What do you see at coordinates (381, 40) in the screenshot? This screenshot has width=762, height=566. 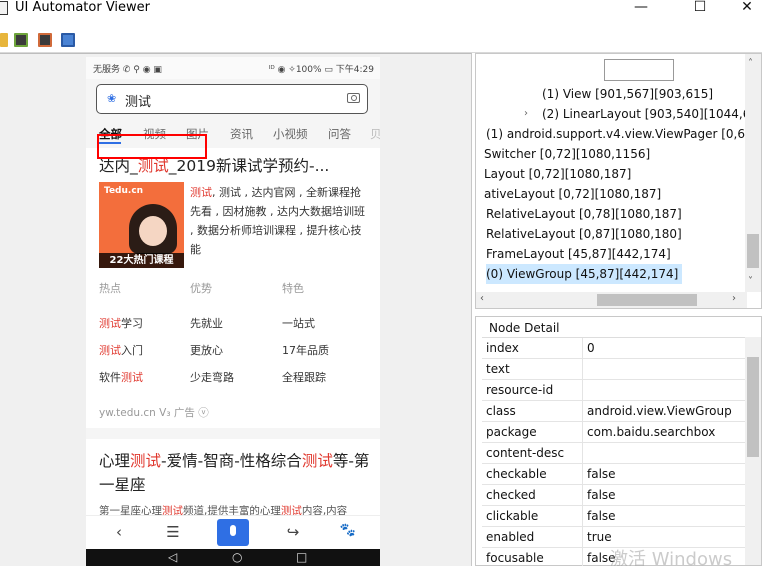 I see `toolbar` at bounding box center [381, 40].